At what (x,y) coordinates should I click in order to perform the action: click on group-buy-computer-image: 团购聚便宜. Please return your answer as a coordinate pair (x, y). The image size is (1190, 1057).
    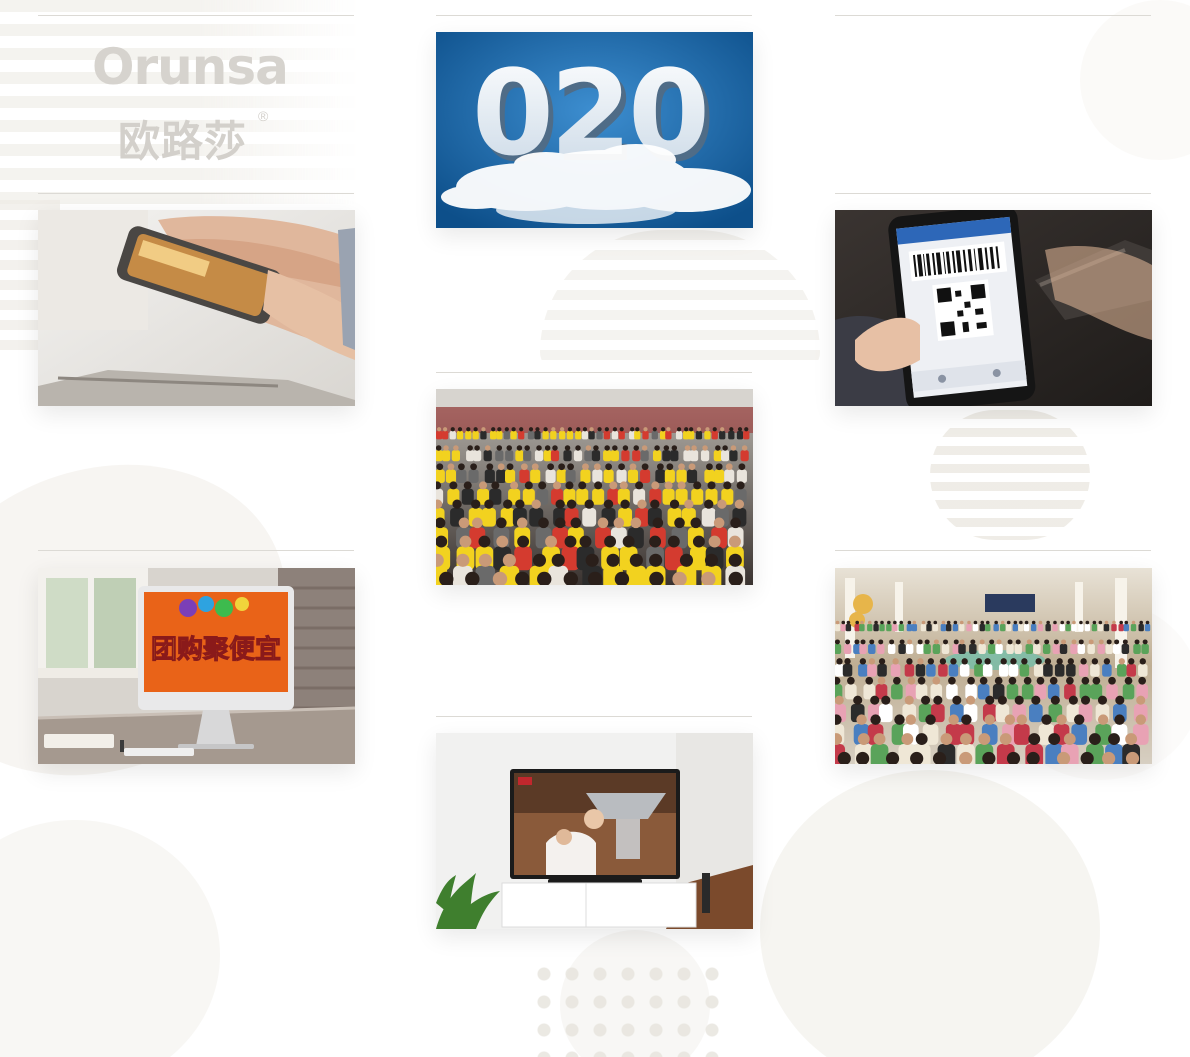
    Looking at the image, I should click on (196, 666).